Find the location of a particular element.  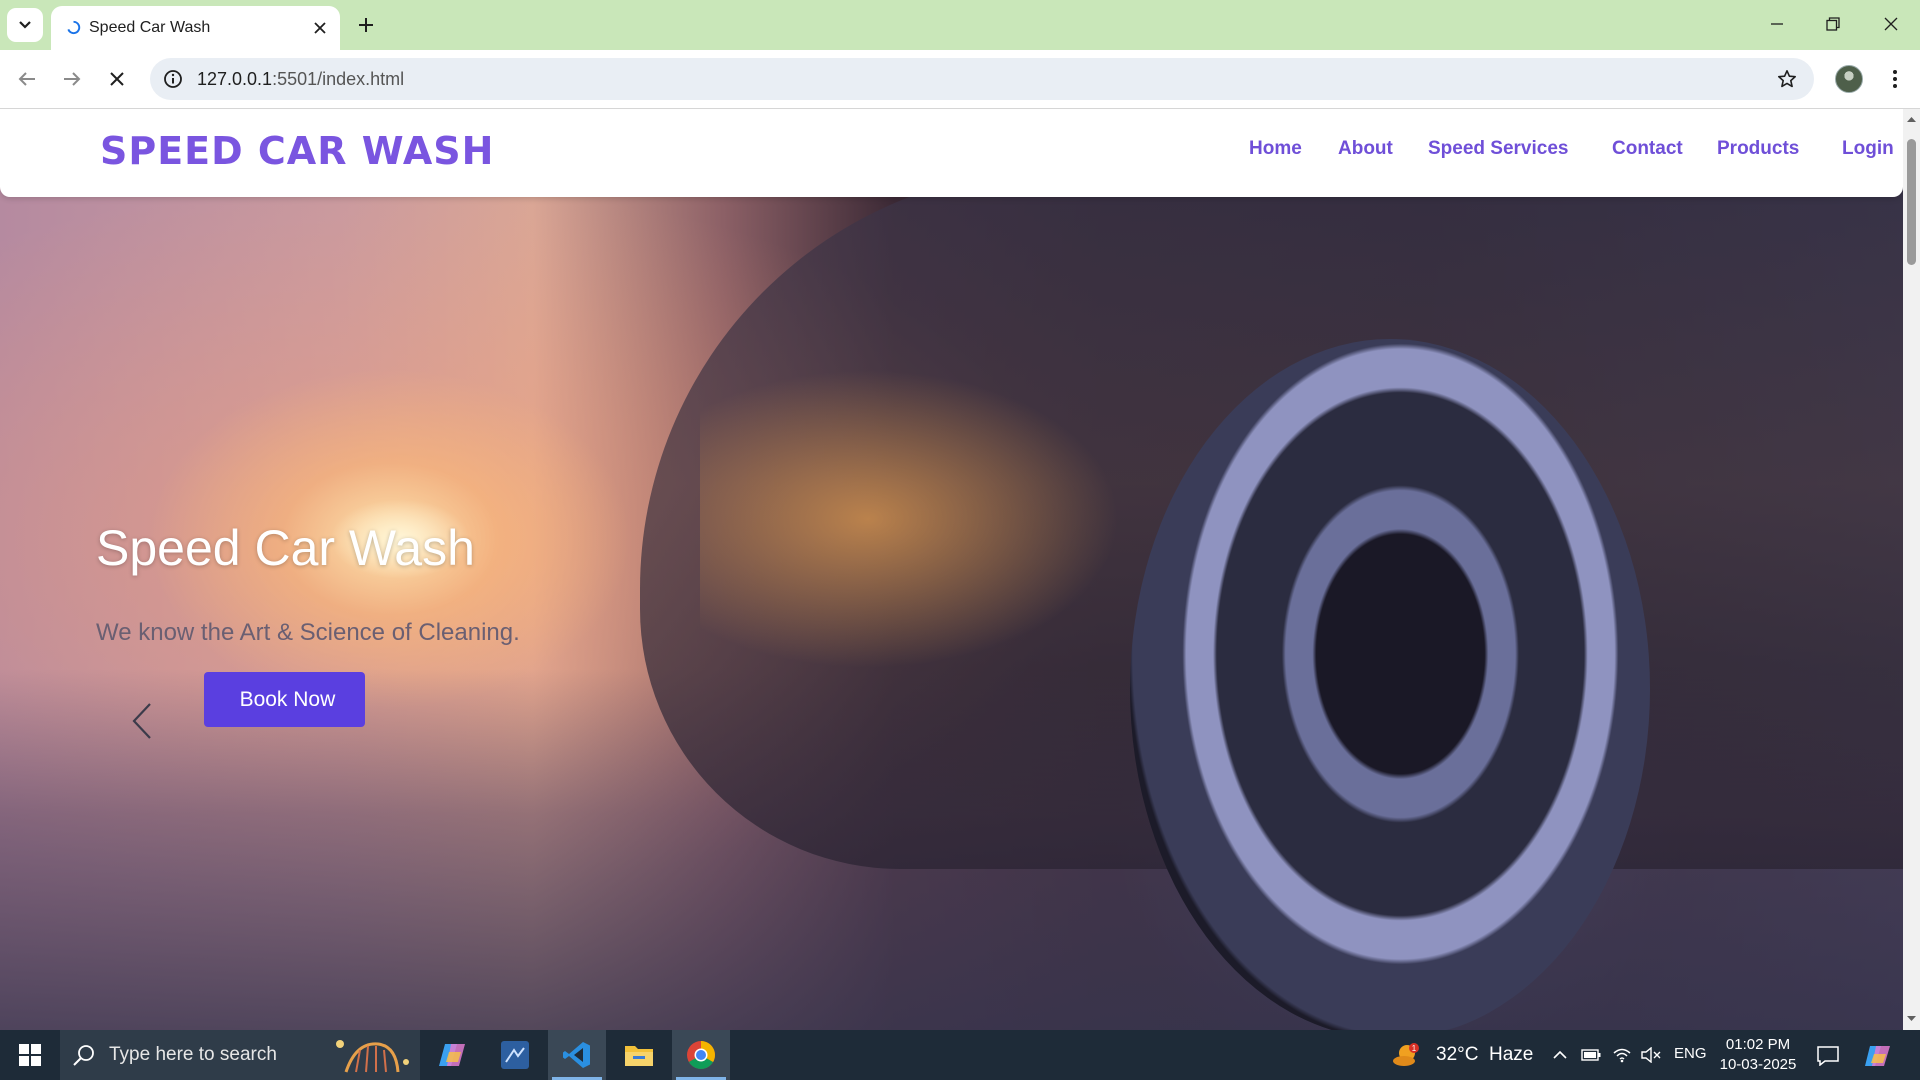

taskbar-snipping-tool-app is located at coordinates (515, 1055).